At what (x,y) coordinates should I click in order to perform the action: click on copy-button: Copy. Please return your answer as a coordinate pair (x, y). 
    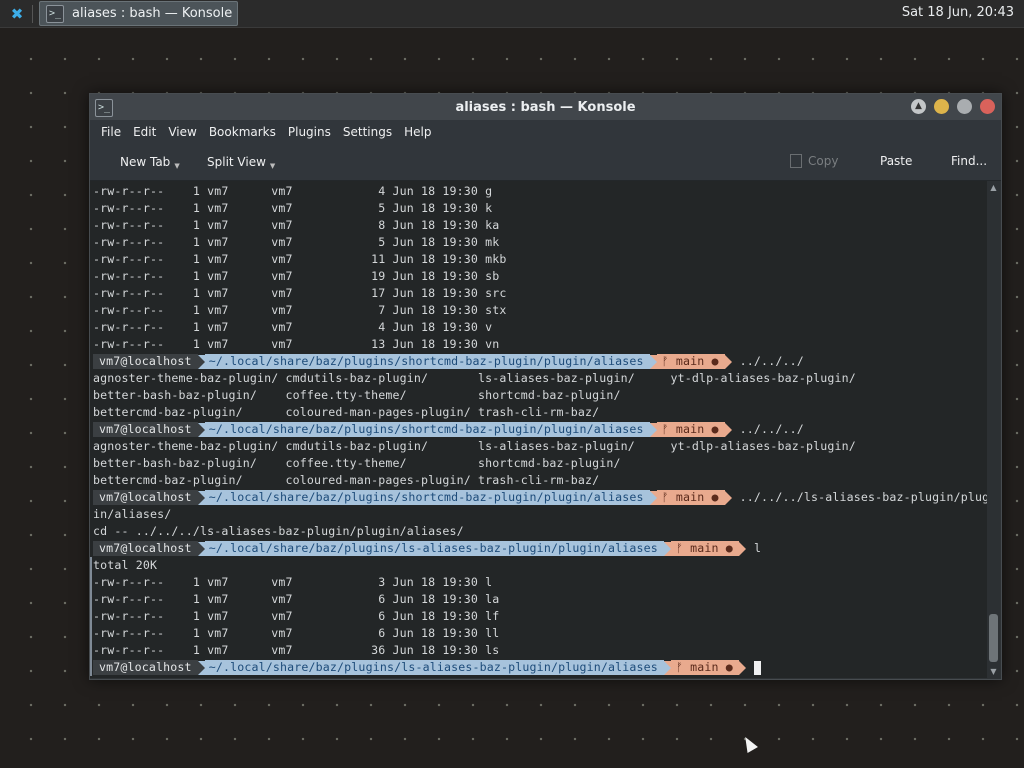
    Looking at the image, I should click on (814, 161).